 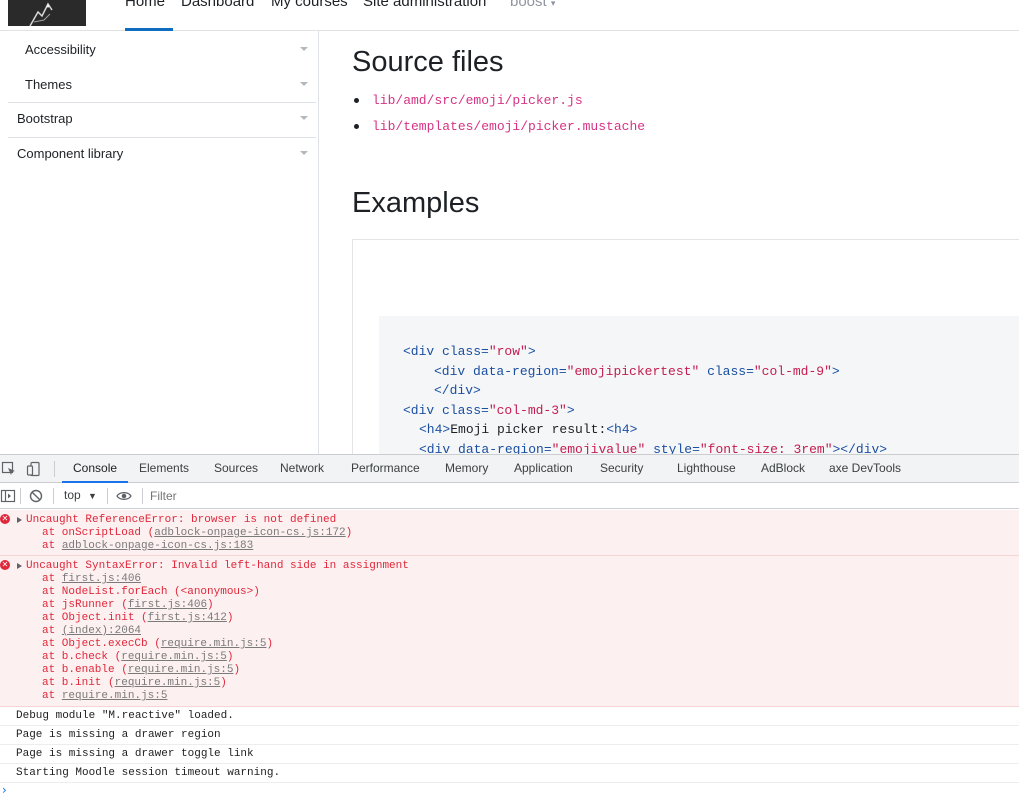 What do you see at coordinates (580, 496) in the screenshot?
I see `console-filter-input` at bounding box center [580, 496].